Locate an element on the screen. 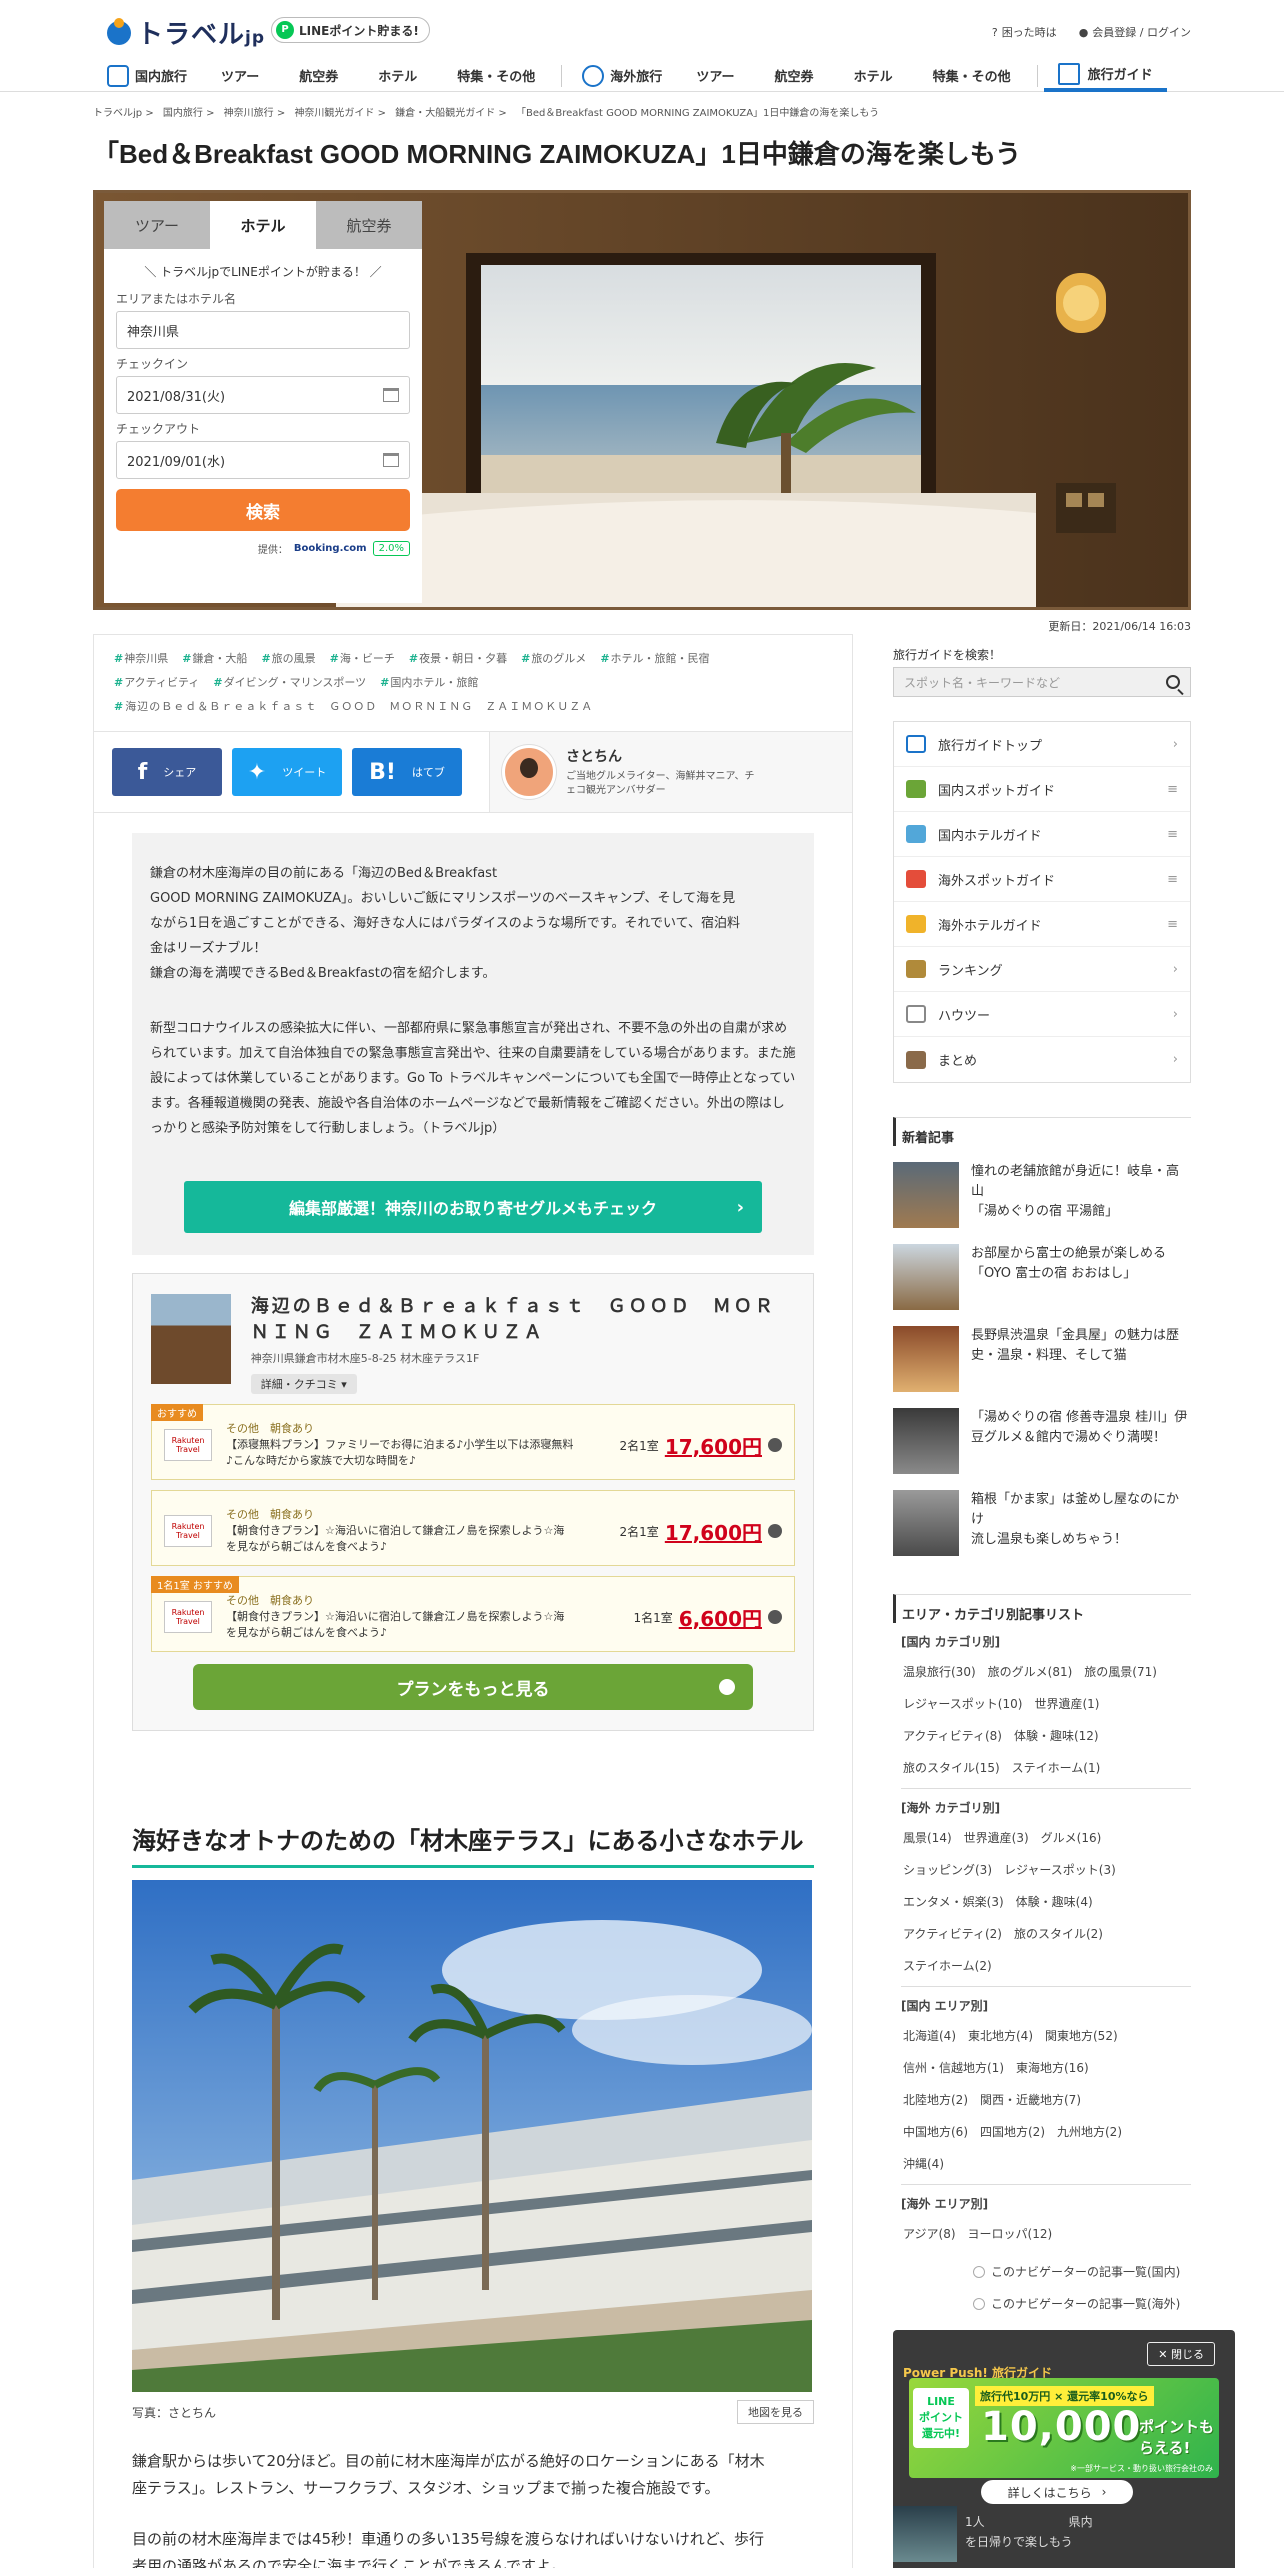 The image size is (1284, 2568). cat-link: 世界遺産(3) is located at coordinates (996, 1838).